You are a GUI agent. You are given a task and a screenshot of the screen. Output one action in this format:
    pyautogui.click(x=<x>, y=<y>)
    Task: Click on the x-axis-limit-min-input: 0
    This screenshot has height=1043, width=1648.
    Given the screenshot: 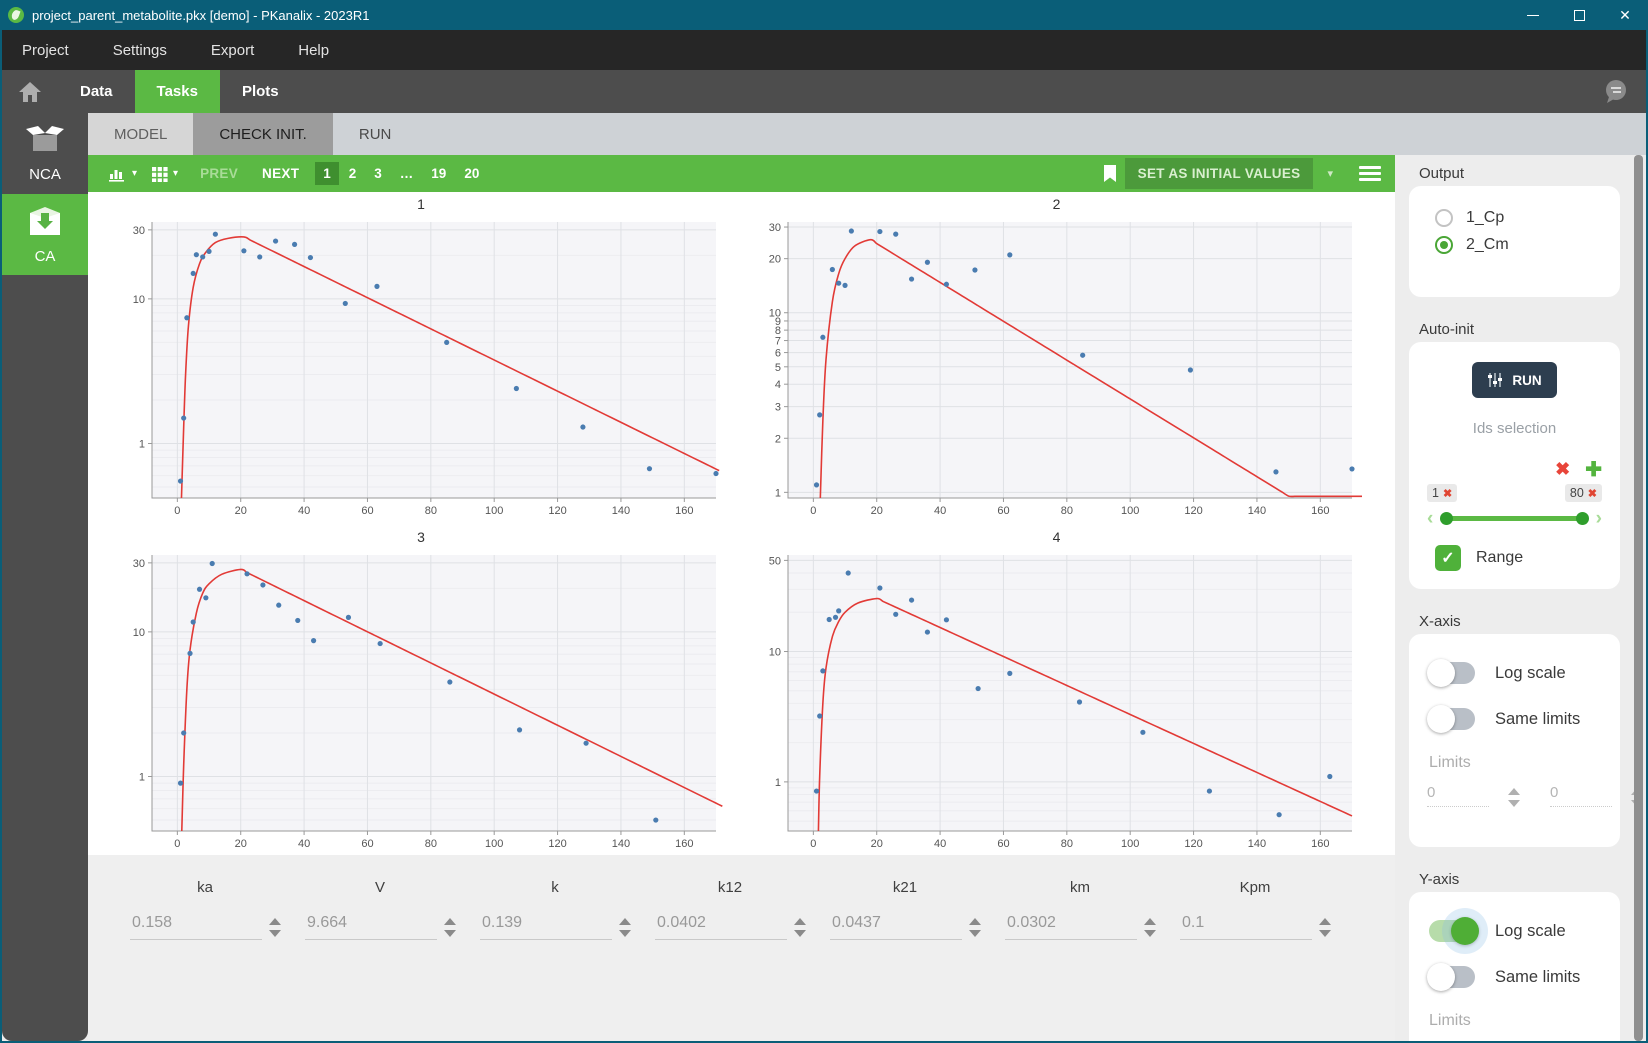 What is the action you would take?
    pyautogui.click(x=1458, y=795)
    